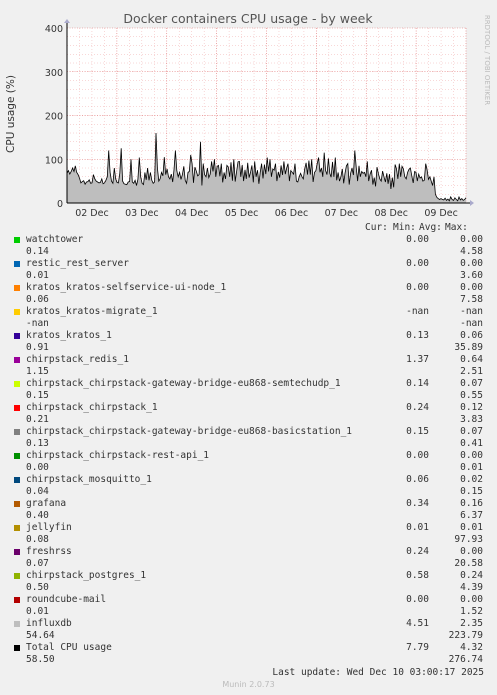 This screenshot has height=695, width=497. What do you see at coordinates (37, 539) in the screenshot?
I see `legend-avg: 0.08` at bounding box center [37, 539].